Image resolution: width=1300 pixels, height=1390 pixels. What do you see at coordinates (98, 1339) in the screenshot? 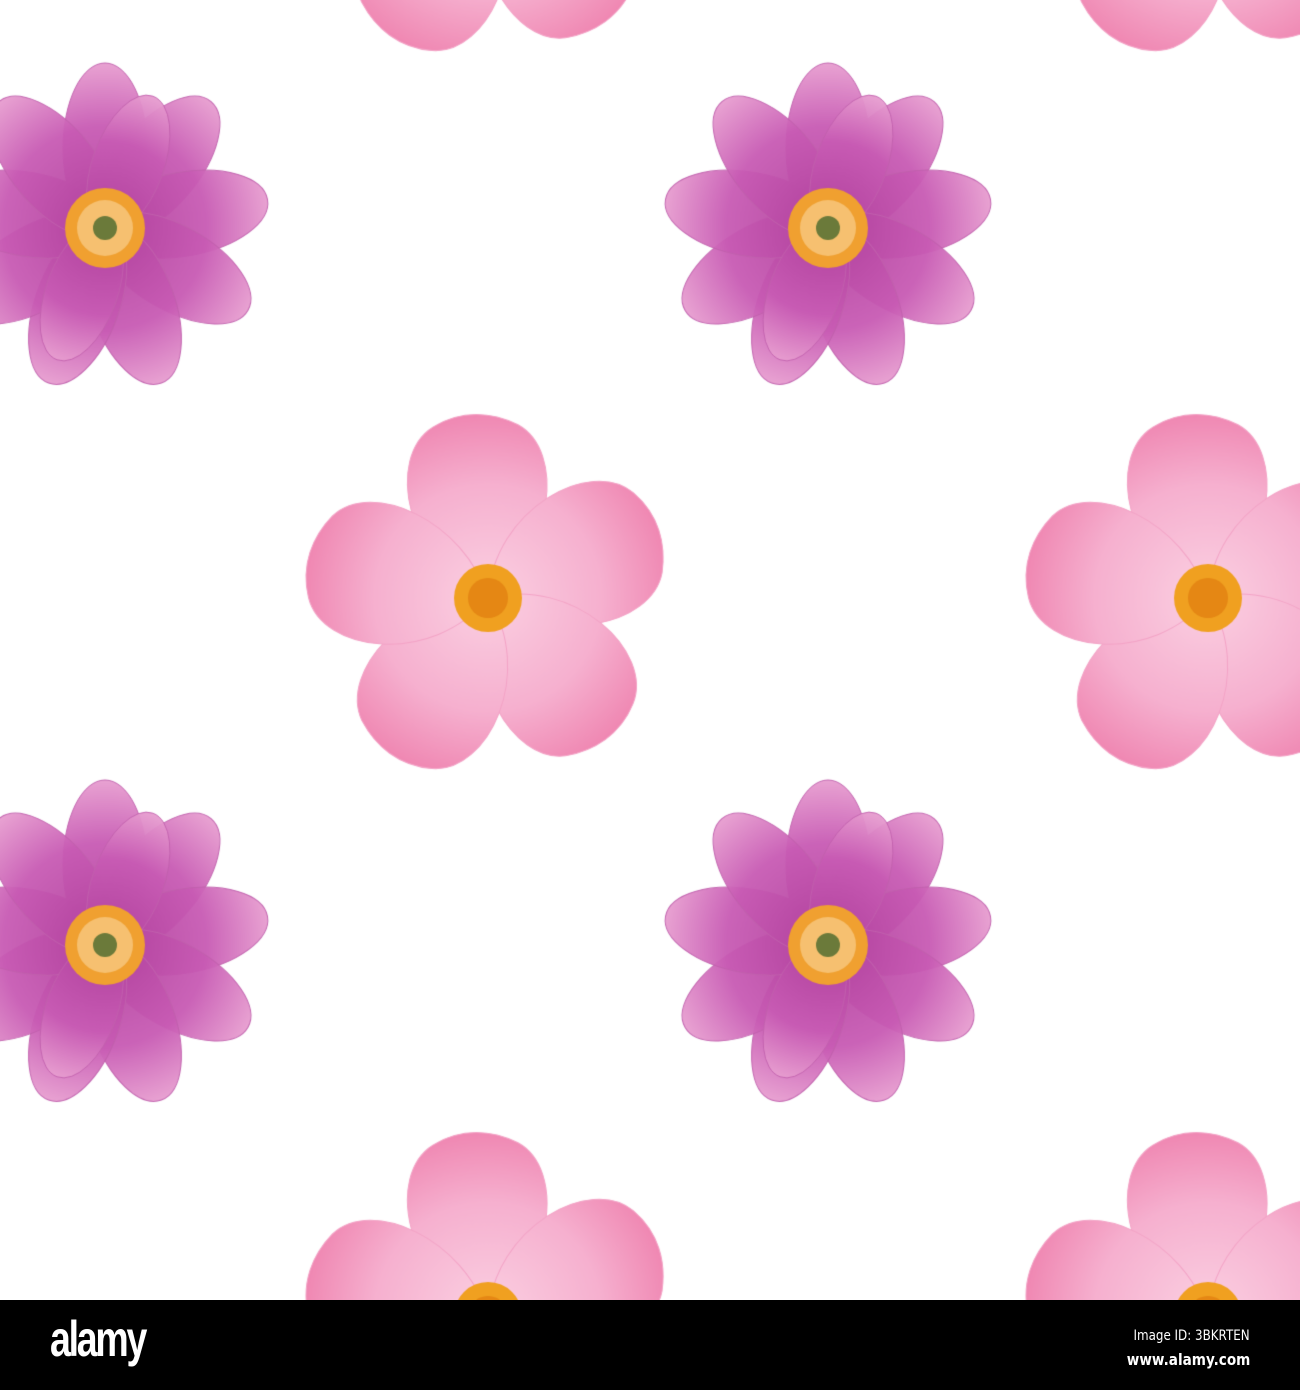
I see `alamy-logo: alamy` at bounding box center [98, 1339].